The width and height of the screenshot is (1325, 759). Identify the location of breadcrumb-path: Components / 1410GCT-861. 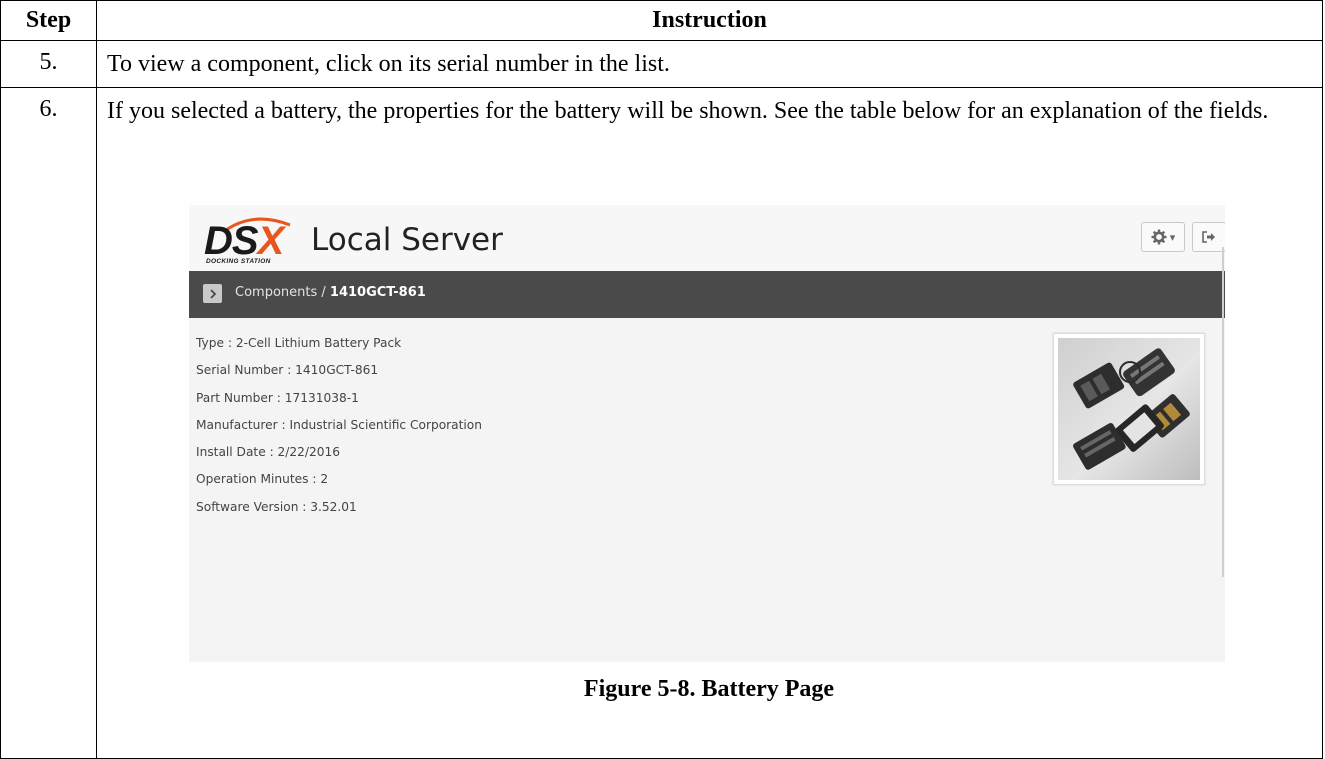
(330, 292).